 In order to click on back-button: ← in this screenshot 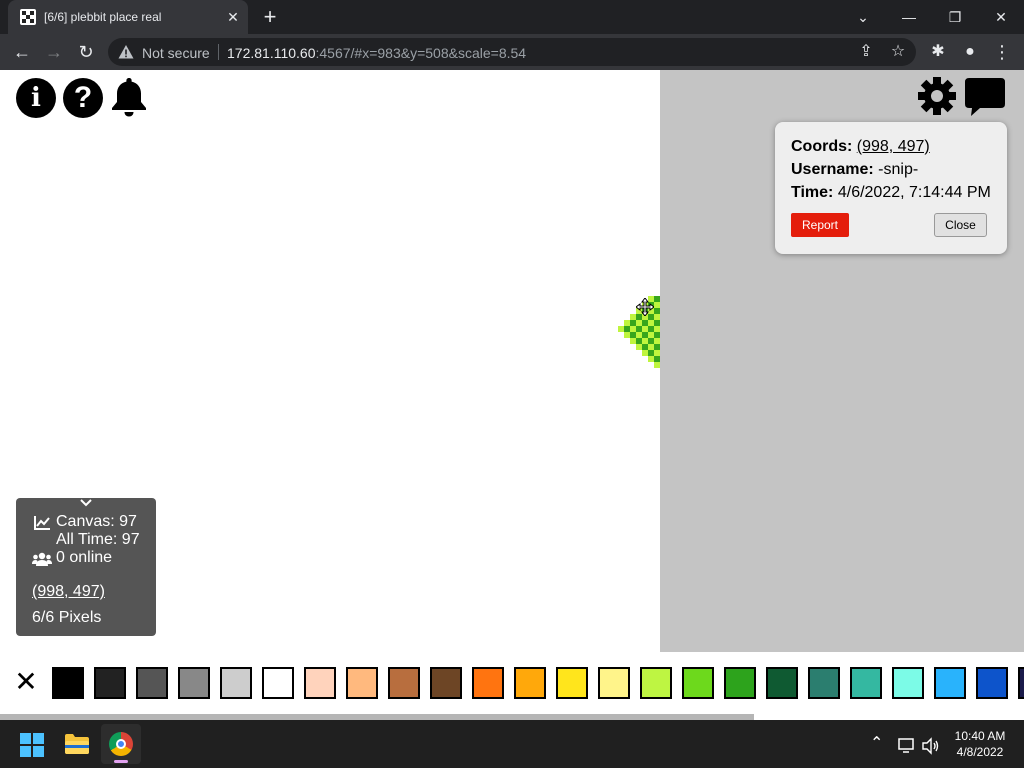, I will do `click(22, 52)`.